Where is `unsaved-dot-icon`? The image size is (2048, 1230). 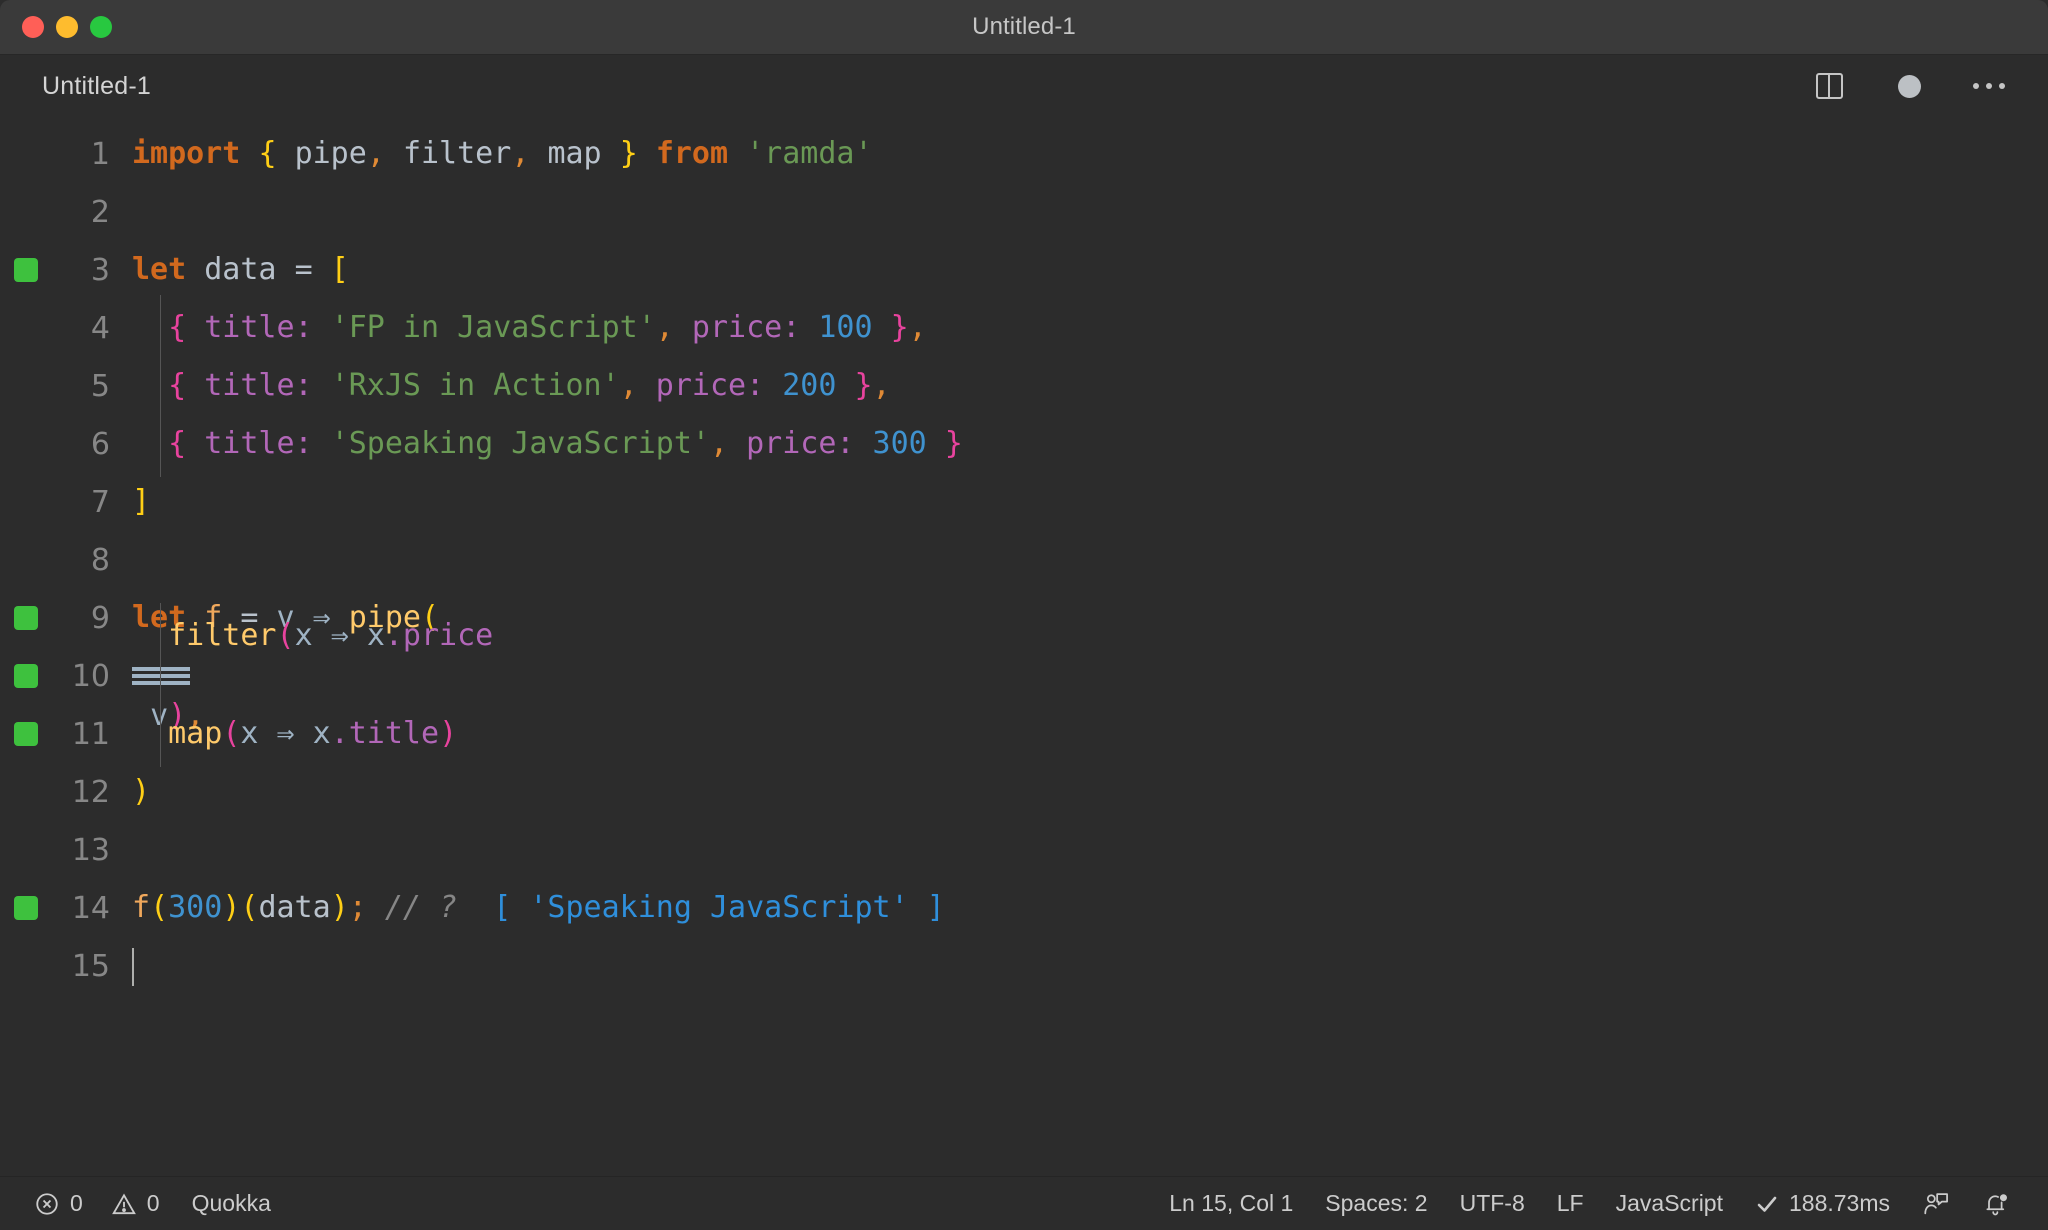
unsaved-dot-icon is located at coordinates (1909, 86).